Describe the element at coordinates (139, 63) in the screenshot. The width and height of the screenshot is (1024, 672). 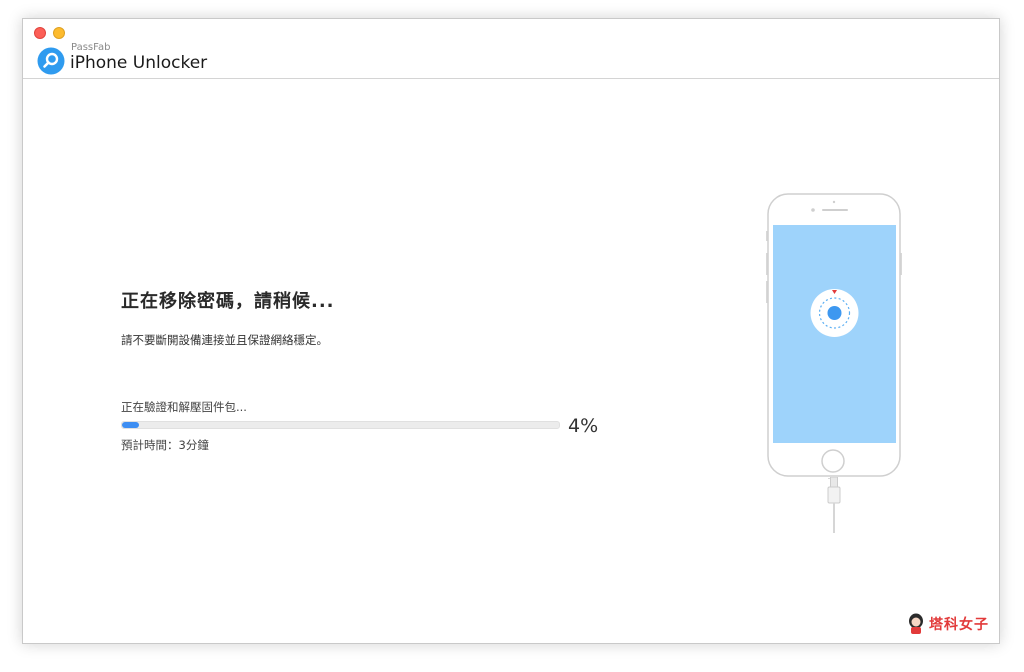
I see `app-name-label: iPhone Unlocker` at that location.